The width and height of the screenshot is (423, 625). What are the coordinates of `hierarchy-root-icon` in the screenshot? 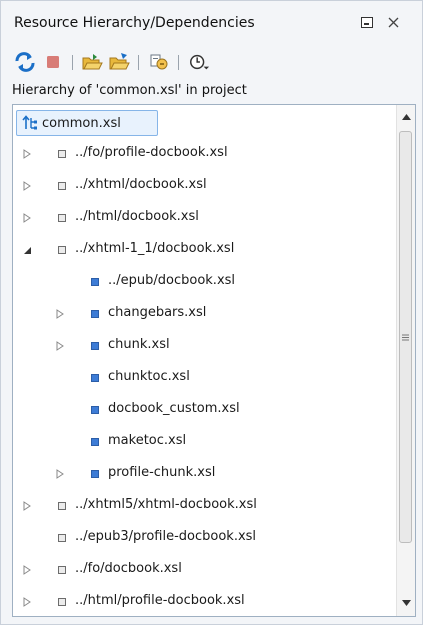 It's located at (30, 123).